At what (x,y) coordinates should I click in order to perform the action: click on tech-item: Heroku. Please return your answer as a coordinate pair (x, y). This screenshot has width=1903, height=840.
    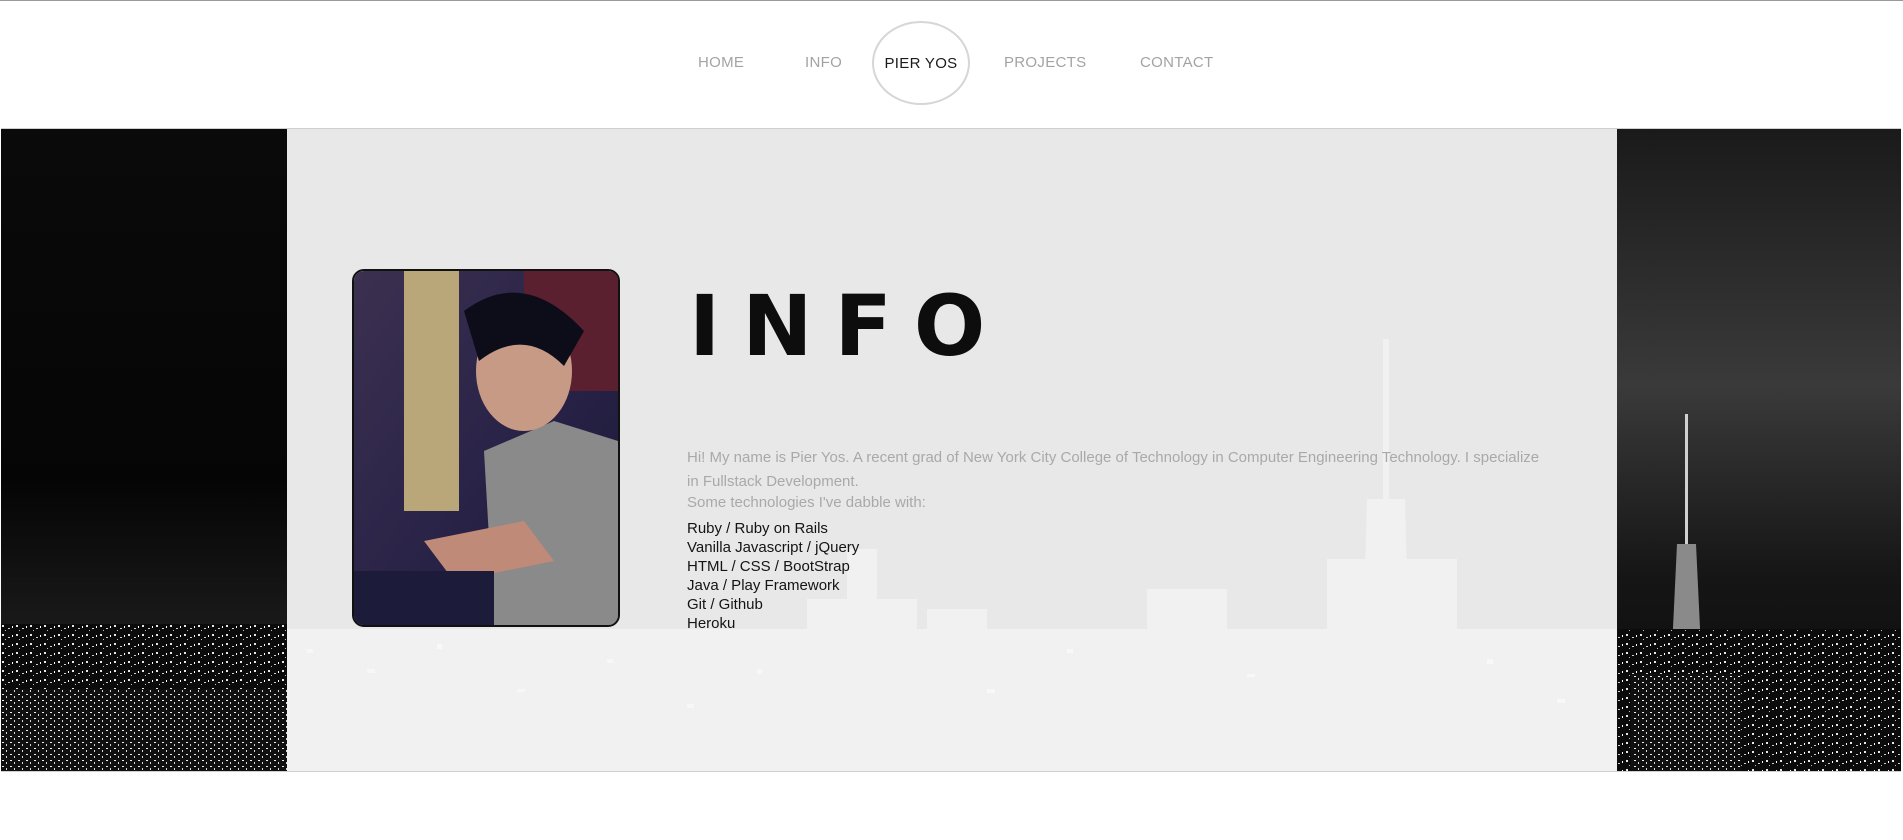
    Looking at the image, I should click on (711, 623).